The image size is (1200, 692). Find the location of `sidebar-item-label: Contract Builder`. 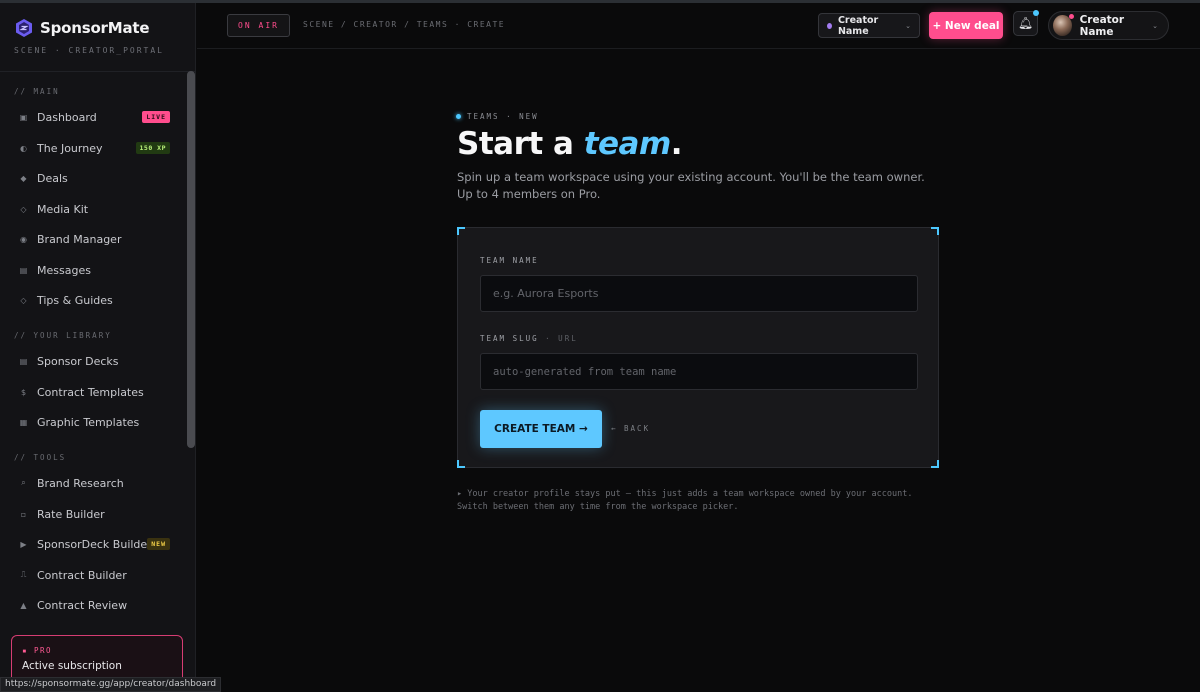

sidebar-item-label: Contract Builder is located at coordinates (82, 575).